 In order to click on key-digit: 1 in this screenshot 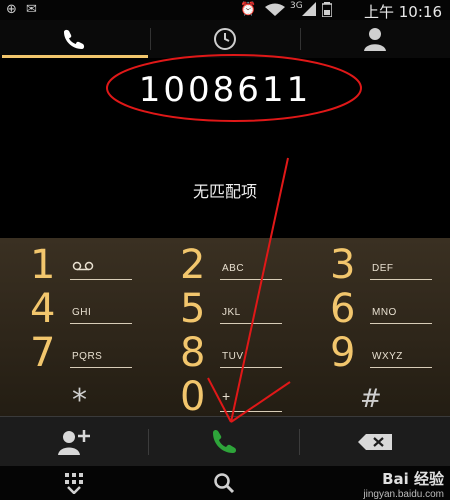, I will do `click(43, 265)`.